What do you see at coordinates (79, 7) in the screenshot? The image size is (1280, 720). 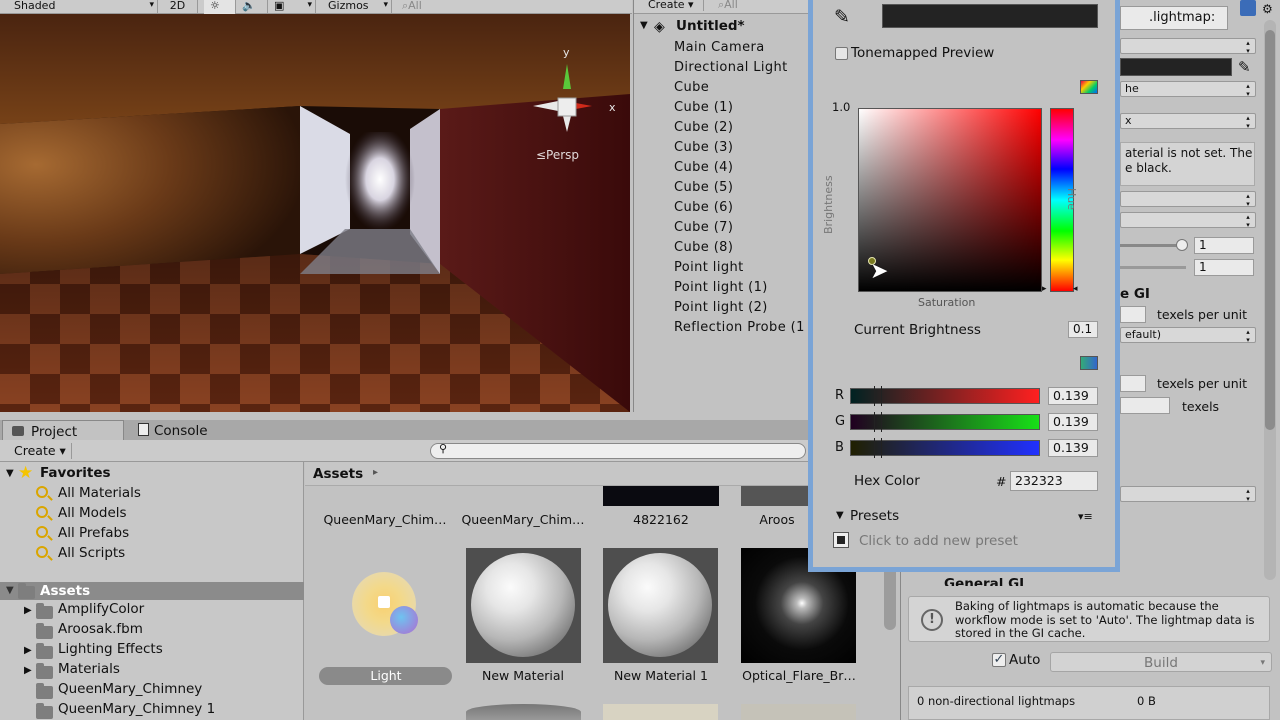 I see `shading-mode-dropdown: Shaded` at bounding box center [79, 7].